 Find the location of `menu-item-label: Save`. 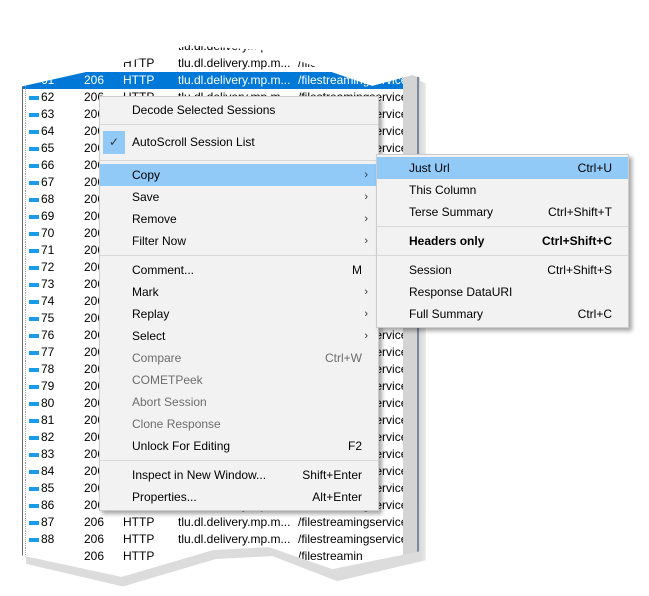

menu-item-label: Save is located at coordinates (146, 197).